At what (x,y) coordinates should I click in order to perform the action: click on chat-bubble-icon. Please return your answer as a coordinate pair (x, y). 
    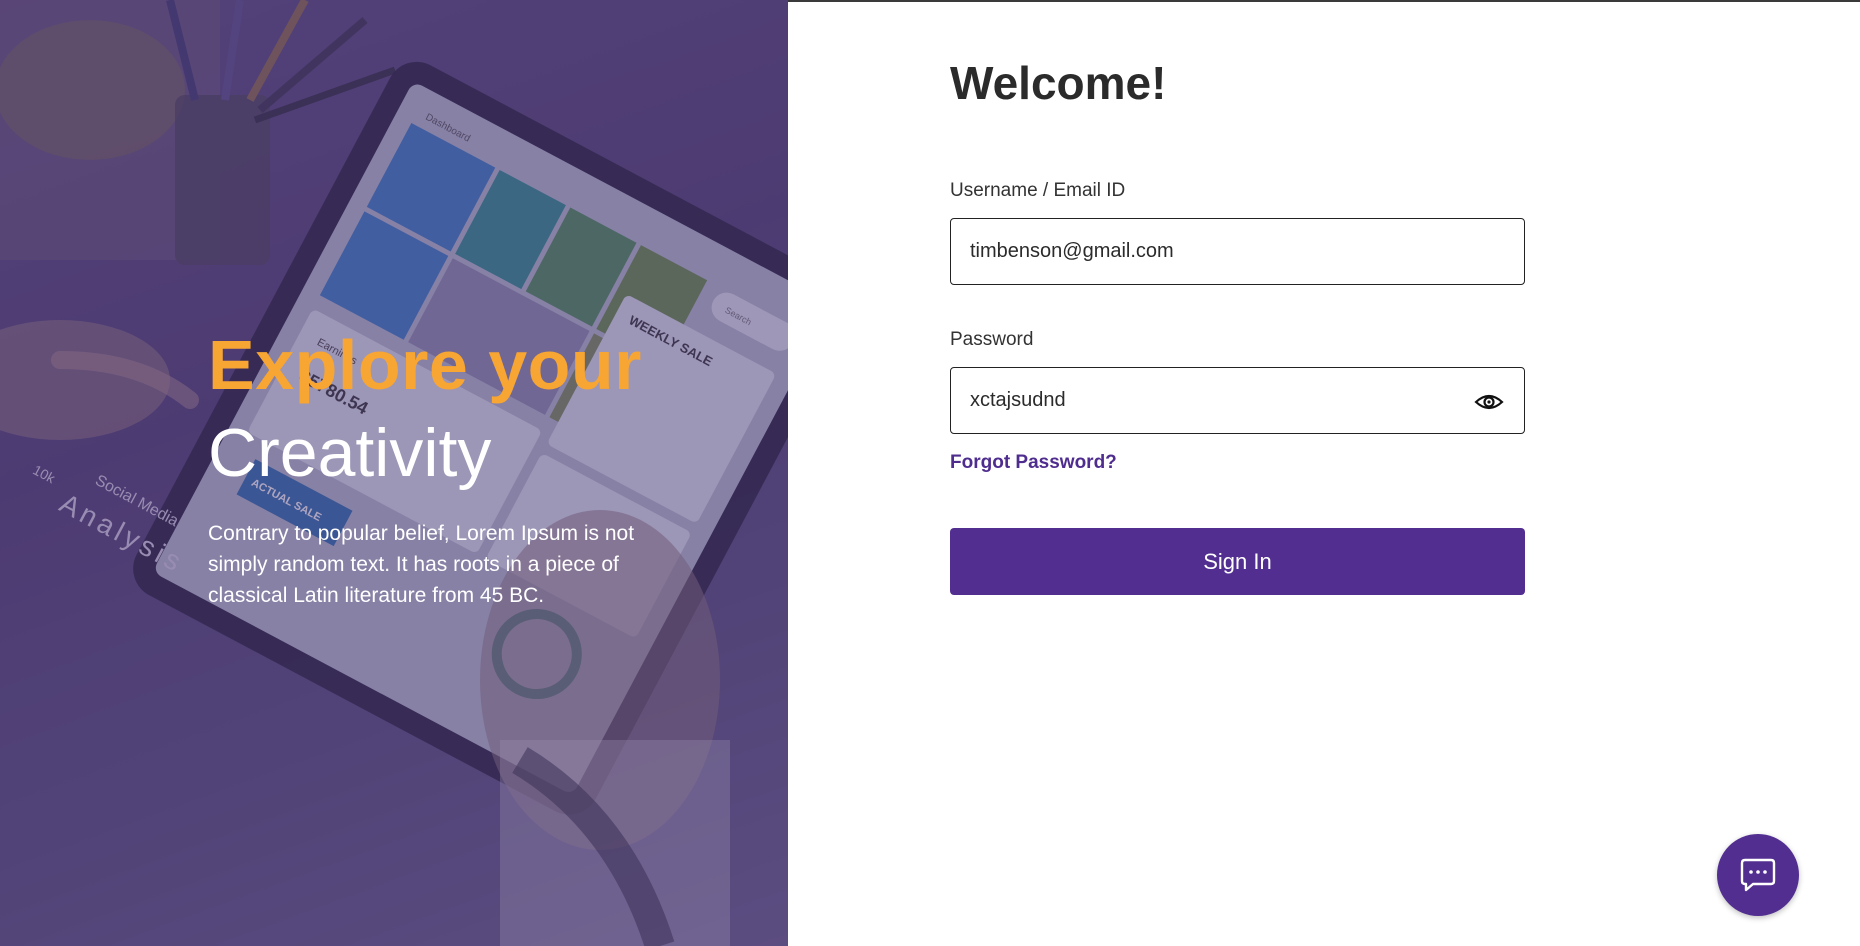
    Looking at the image, I should click on (1758, 875).